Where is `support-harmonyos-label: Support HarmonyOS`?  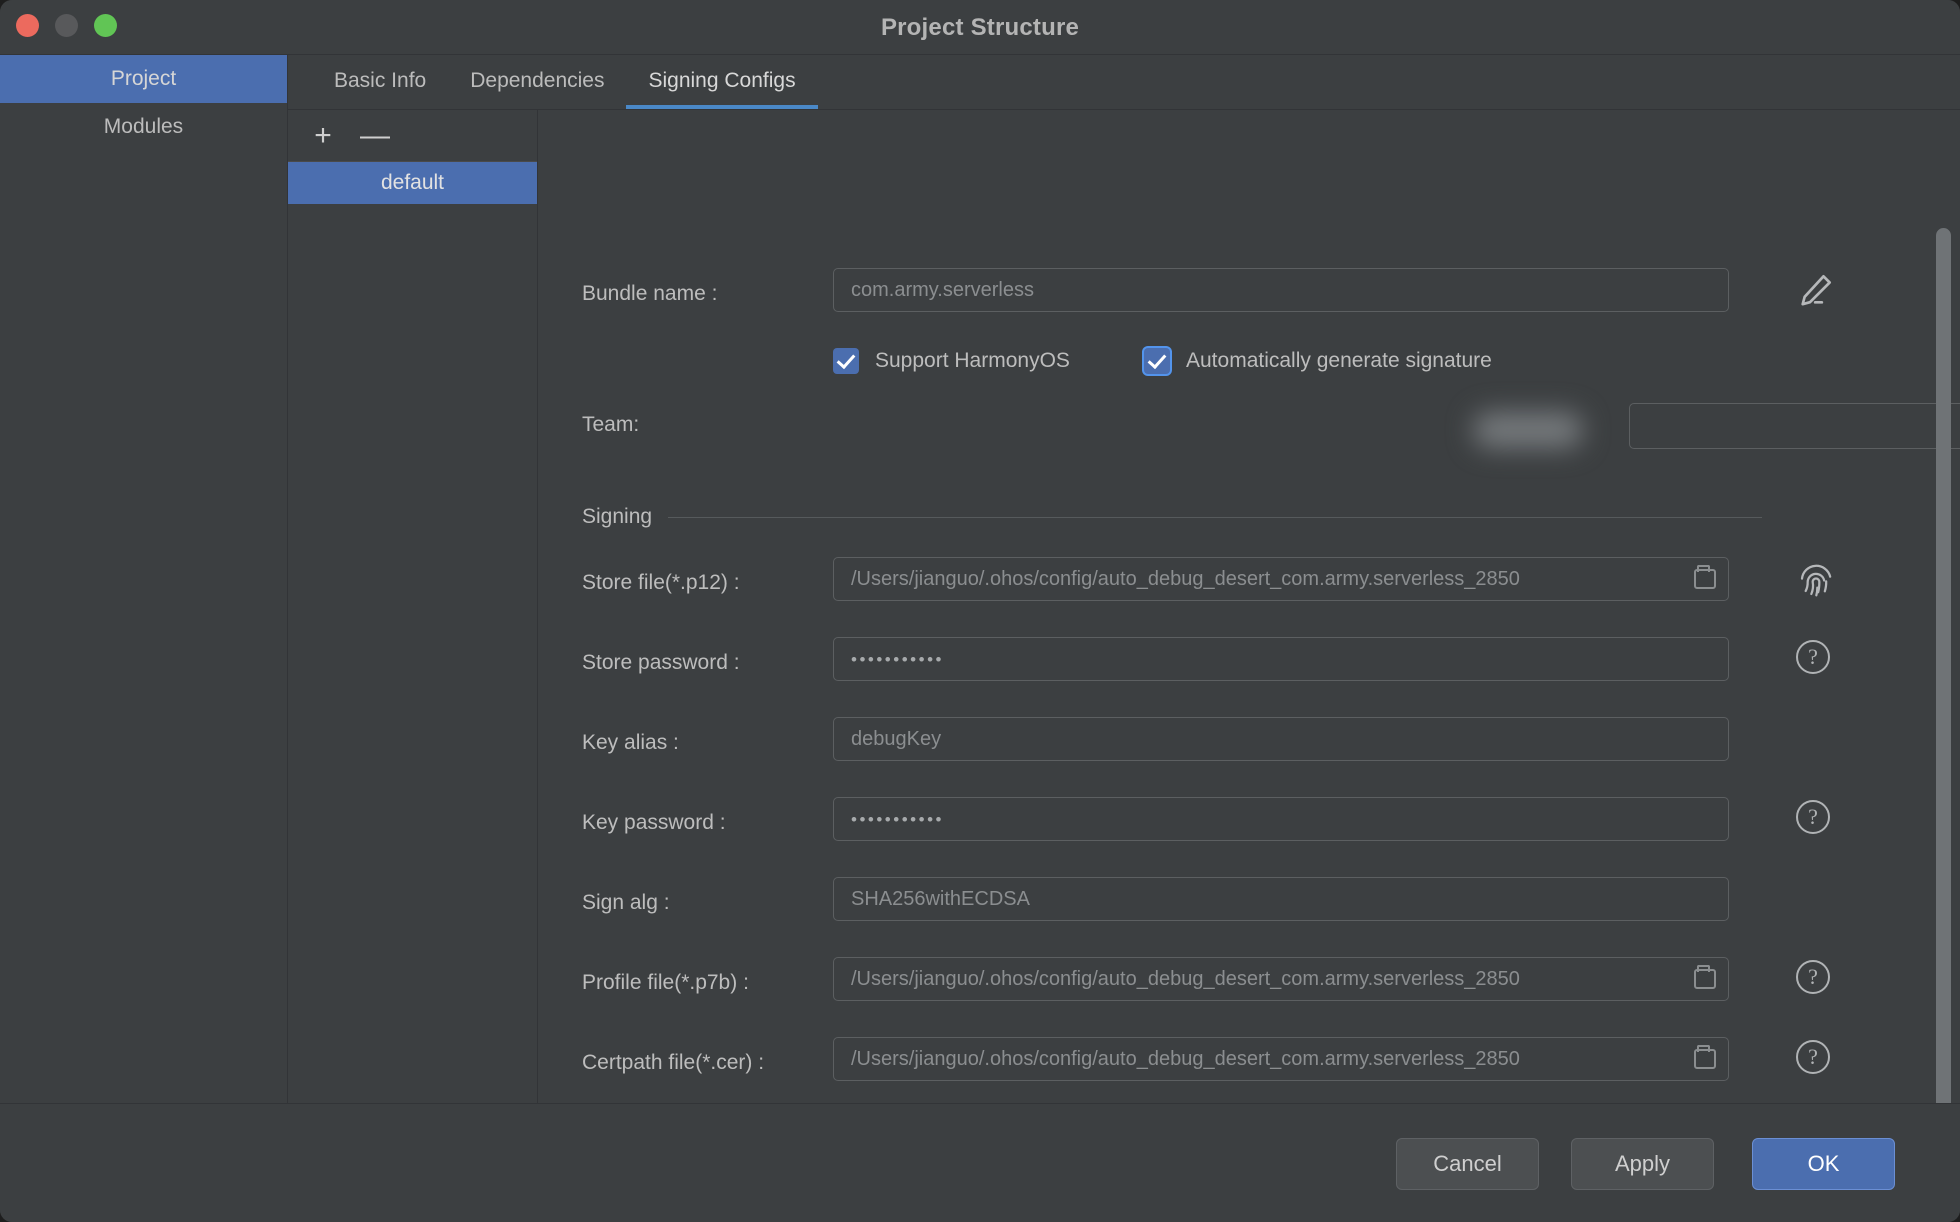 support-harmonyos-label: Support HarmonyOS is located at coordinates (972, 360).